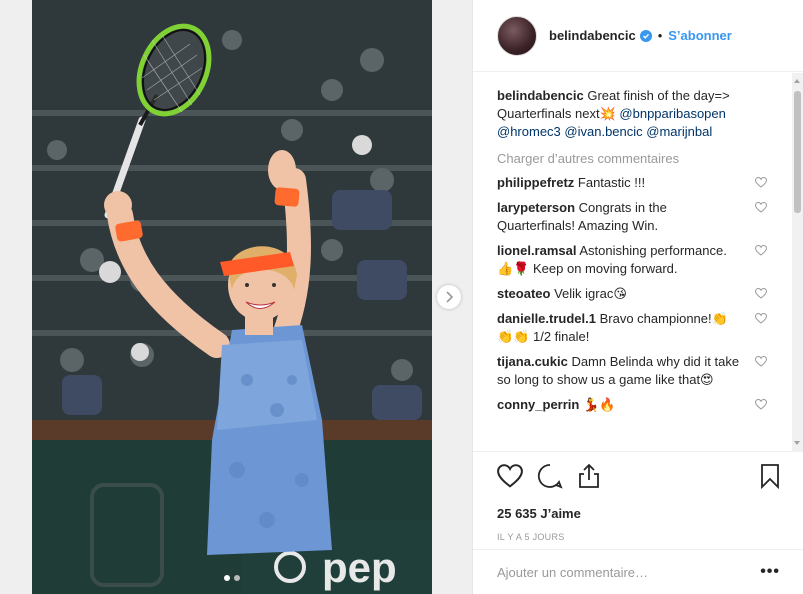  What do you see at coordinates (599, 404) in the screenshot?
I see `comment-text: 💃🔥` at bounding box center [599, 404].